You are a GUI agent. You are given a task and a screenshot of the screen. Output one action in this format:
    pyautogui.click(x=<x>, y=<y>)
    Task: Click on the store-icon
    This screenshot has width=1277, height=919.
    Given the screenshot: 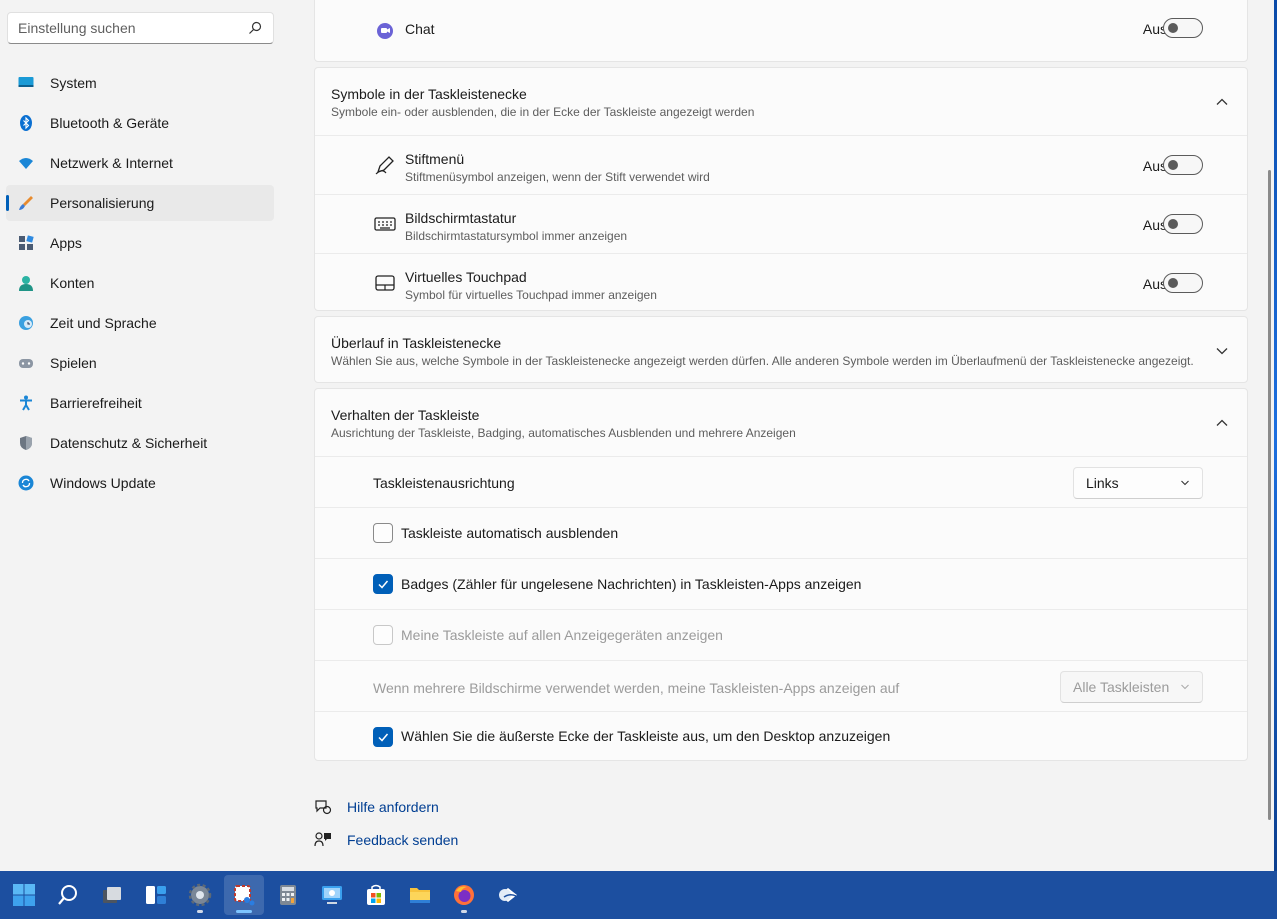 What is the action you would take?
    pyautogui.click(x=376, y=894)
    